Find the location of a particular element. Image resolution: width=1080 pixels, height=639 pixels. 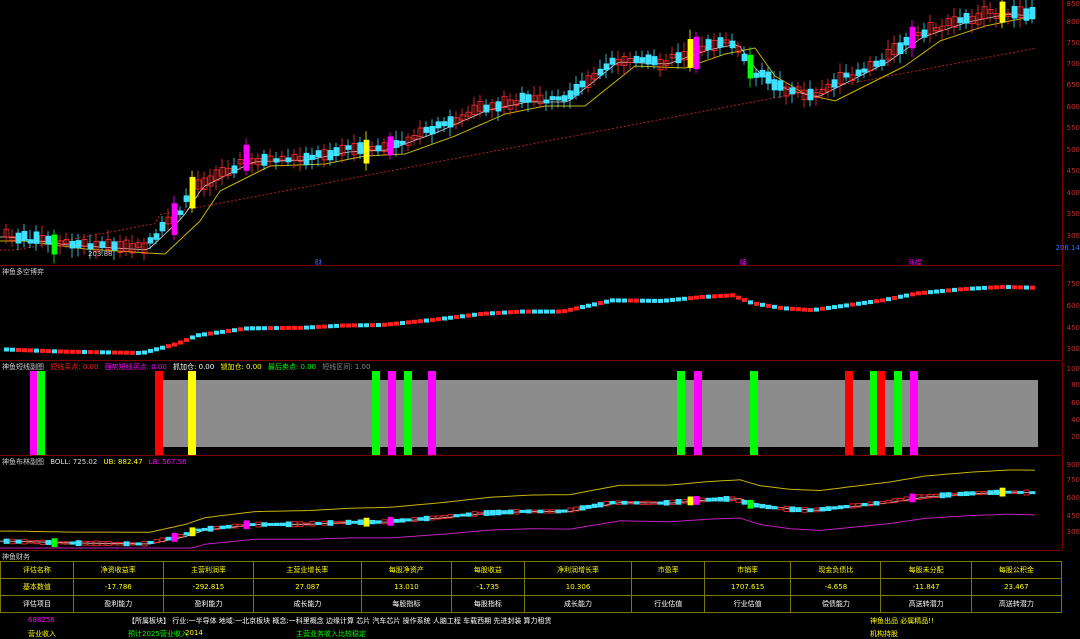

eval-cell: 行业估值 is located at coordinates (748, 604).